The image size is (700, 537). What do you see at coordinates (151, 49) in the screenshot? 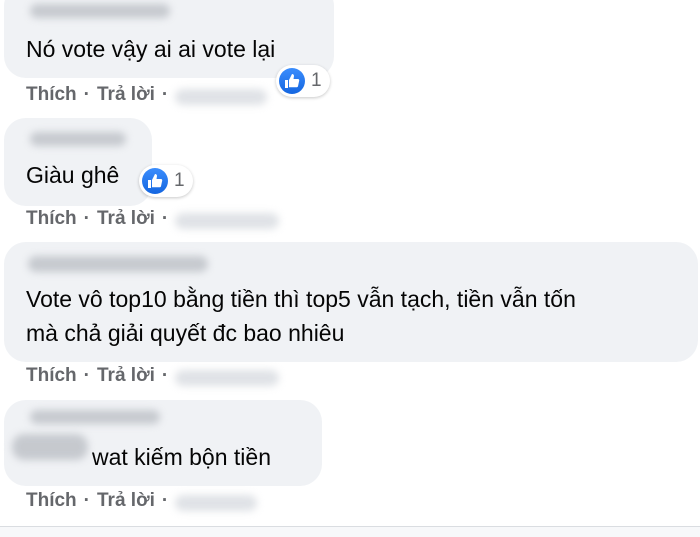
I see `comment-text: Nó vote vậy ai ai vote lại` at bounding box center [151, 49].